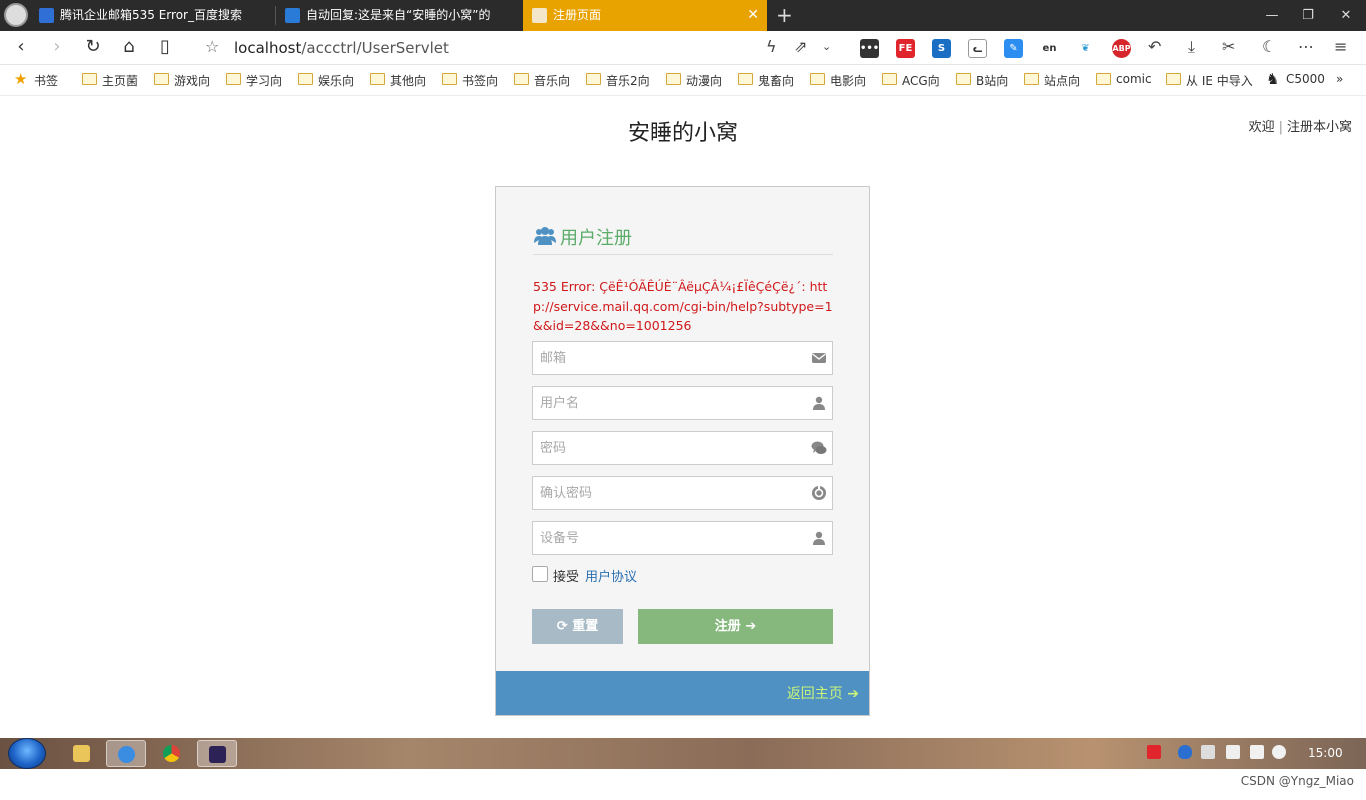 This screenshot has height=800, width=1366. What do you see at coordinates (1052, 80) in the screenshot?
I see `bookmark-folder: 站点向` at bounding box center [1052, 80].